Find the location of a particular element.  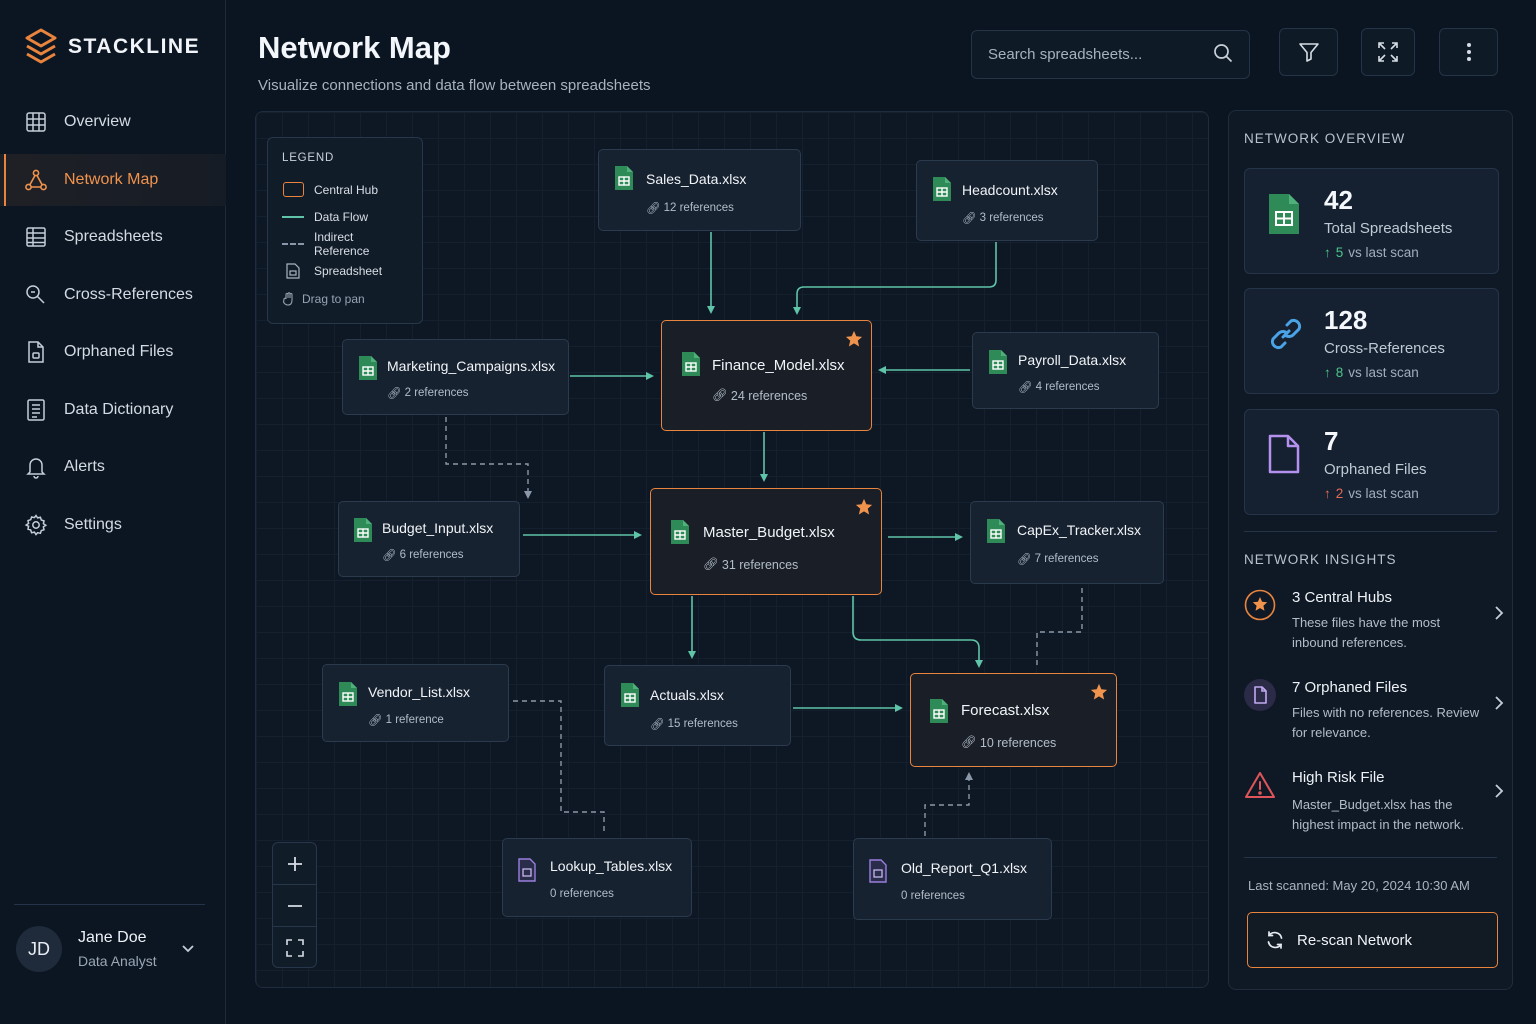

section-title: NETWORK INSIGHTS is located at coordinates (1320, 559).